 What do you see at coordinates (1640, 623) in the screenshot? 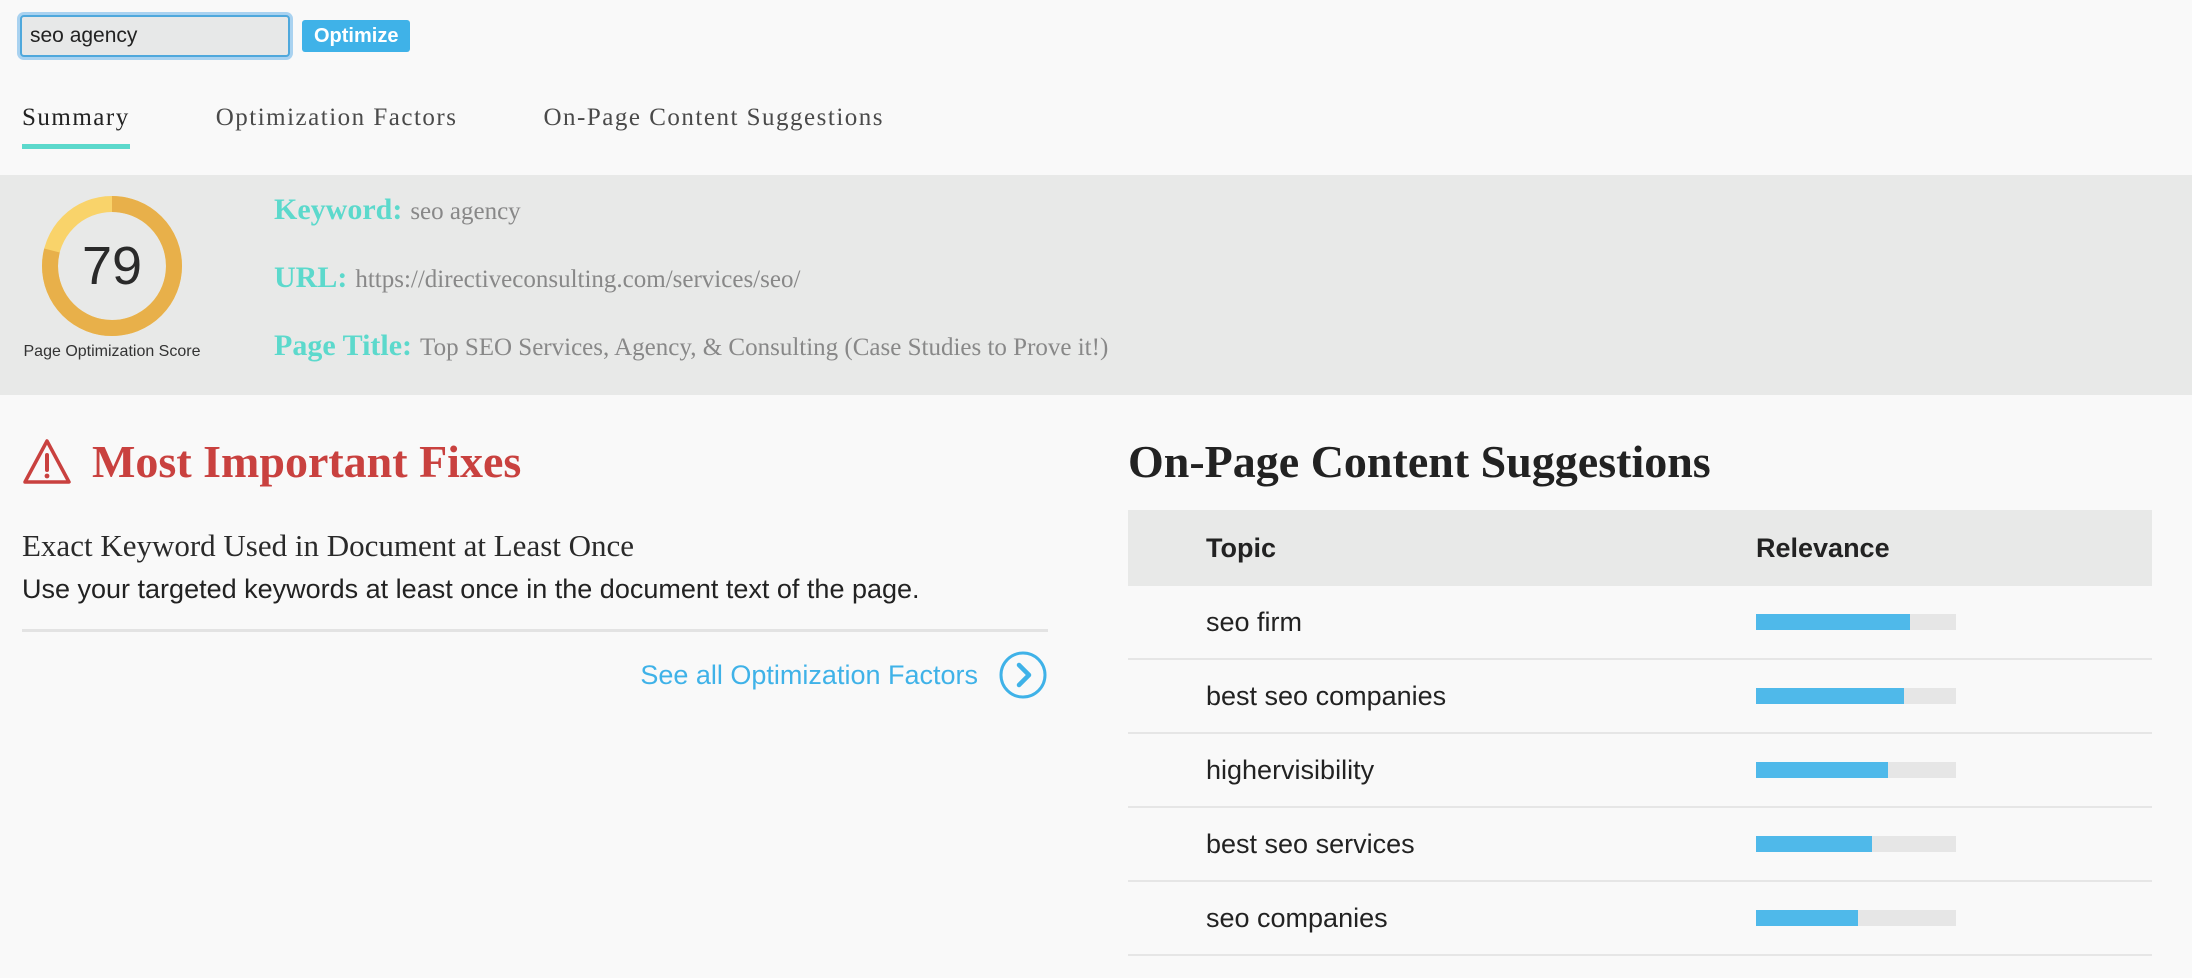
I see `table-row: seo firm` at bounding box center [1640, 623].